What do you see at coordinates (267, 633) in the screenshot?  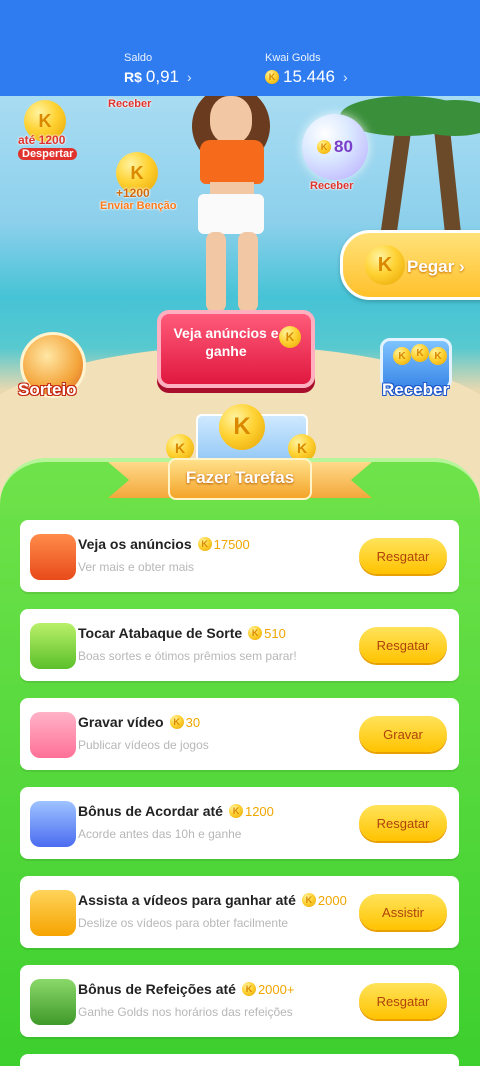 I see `task-reward: K 510` at bounding box center [267, 633].